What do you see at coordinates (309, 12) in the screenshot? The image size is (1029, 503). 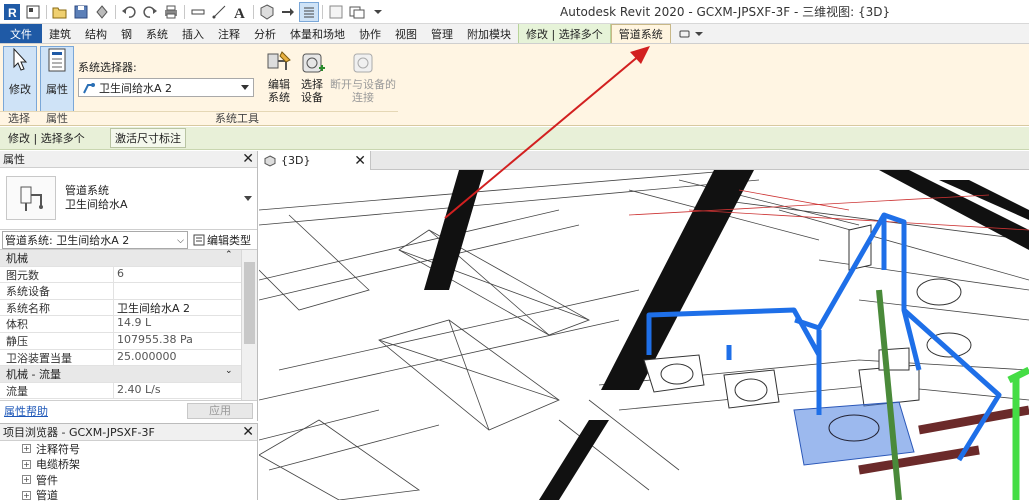 I see `thin-lines-icon` at bounding box center [309, 12].